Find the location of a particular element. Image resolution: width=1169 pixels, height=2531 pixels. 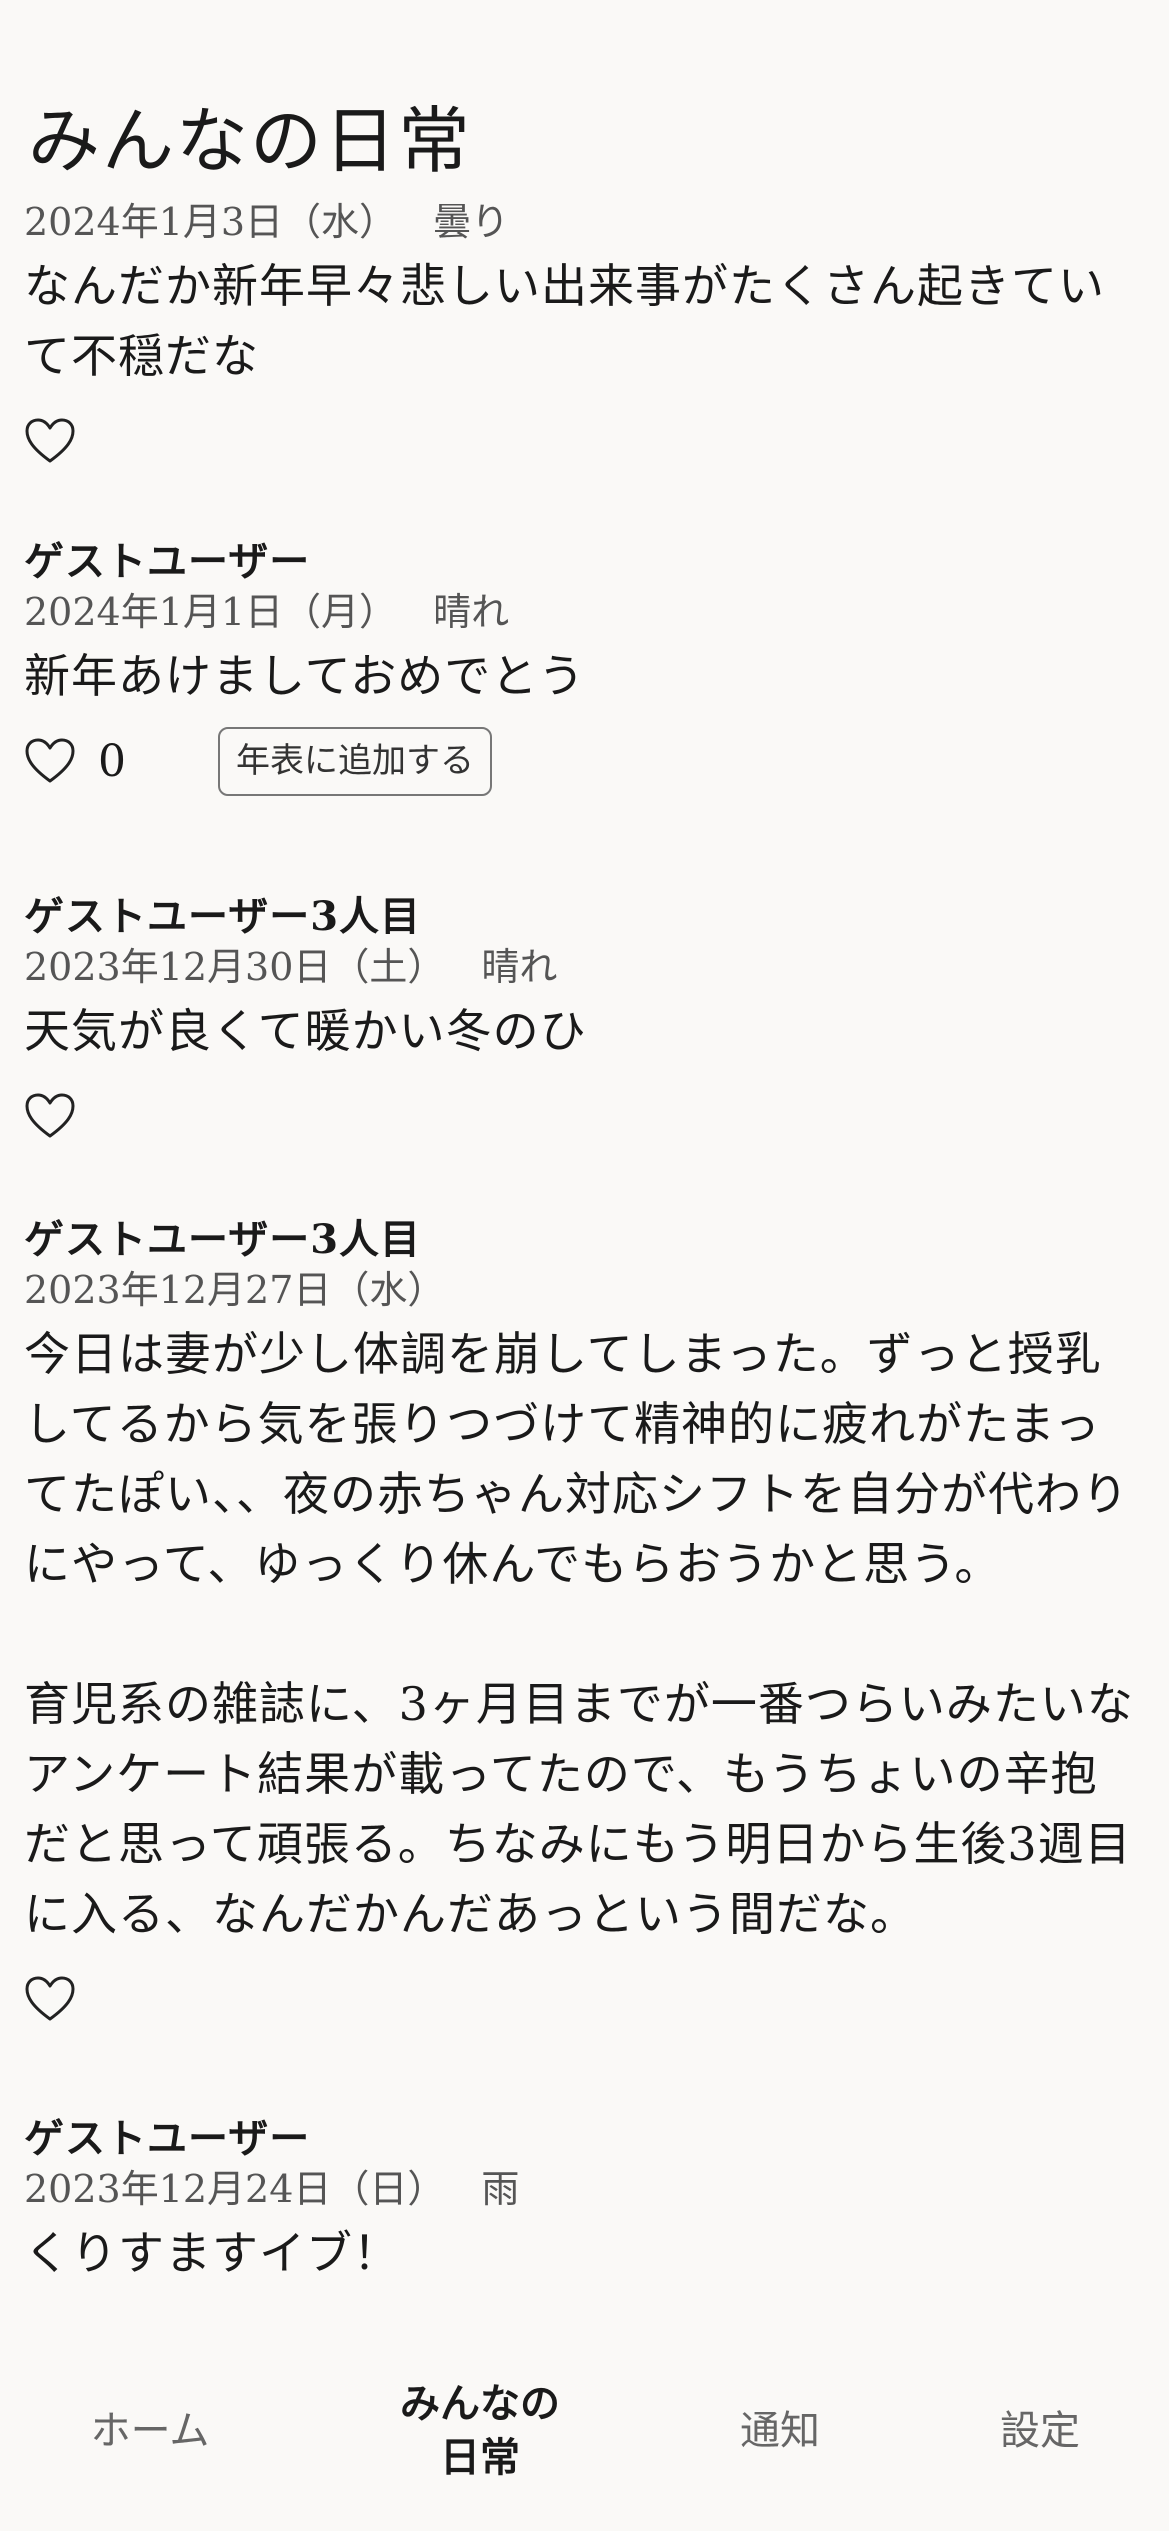

tab-notifications: 通知 is located at coordinates (780, 2430).